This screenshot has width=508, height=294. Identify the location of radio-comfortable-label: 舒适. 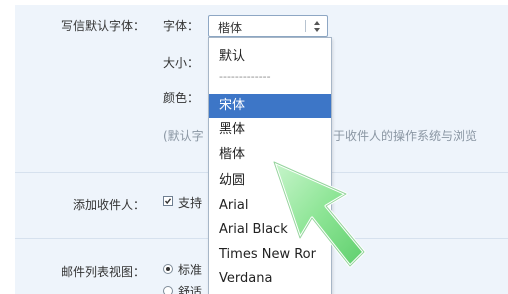
(190, 289).